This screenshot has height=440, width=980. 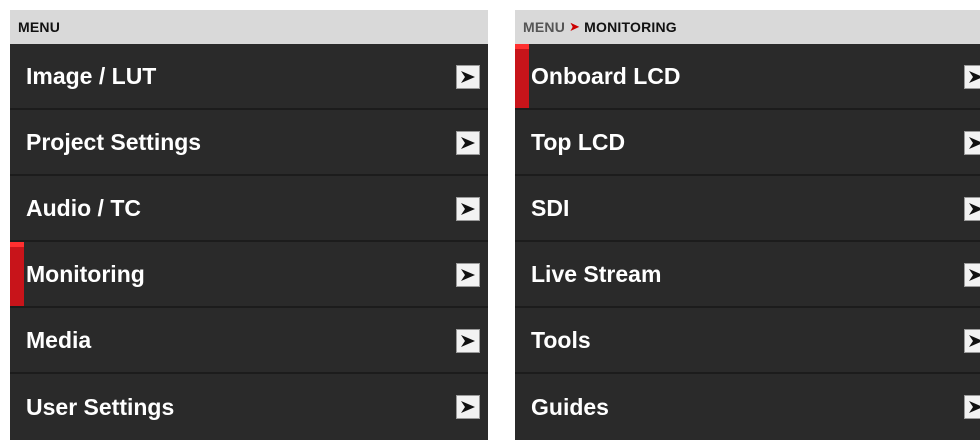 I want to click on menu-item-label: Tools, so click(x=561, y=339).